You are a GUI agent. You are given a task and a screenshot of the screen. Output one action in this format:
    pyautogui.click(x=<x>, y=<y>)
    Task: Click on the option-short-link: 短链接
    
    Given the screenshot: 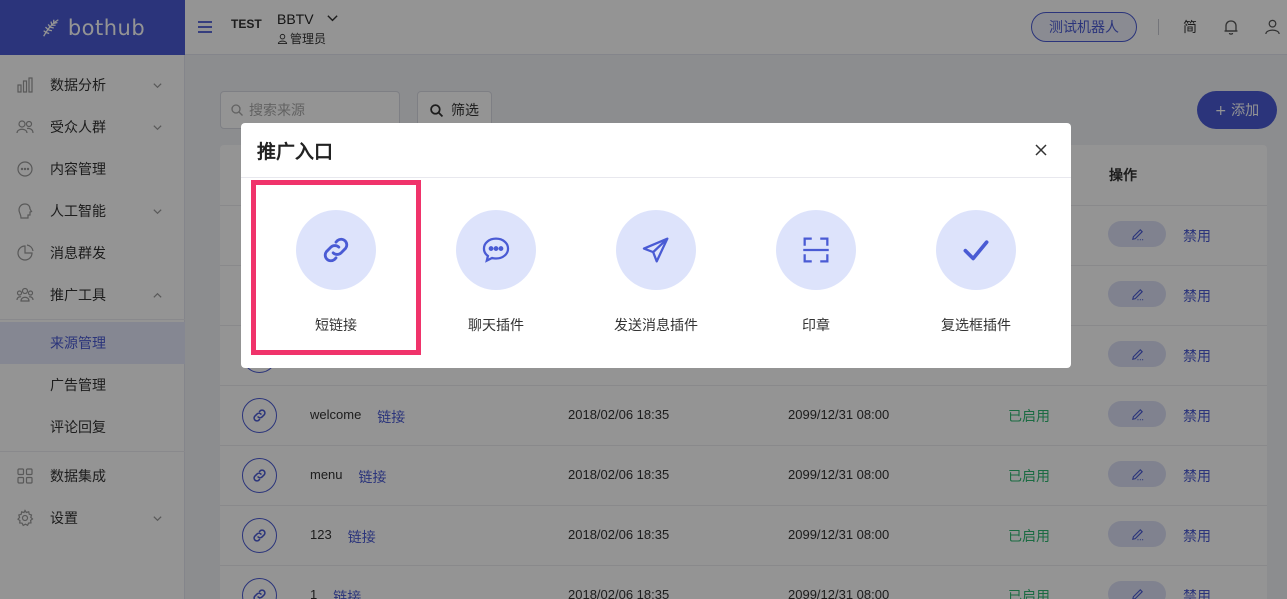 What is the action you would take?
    pyautogui.click(x=336, y=267)
    